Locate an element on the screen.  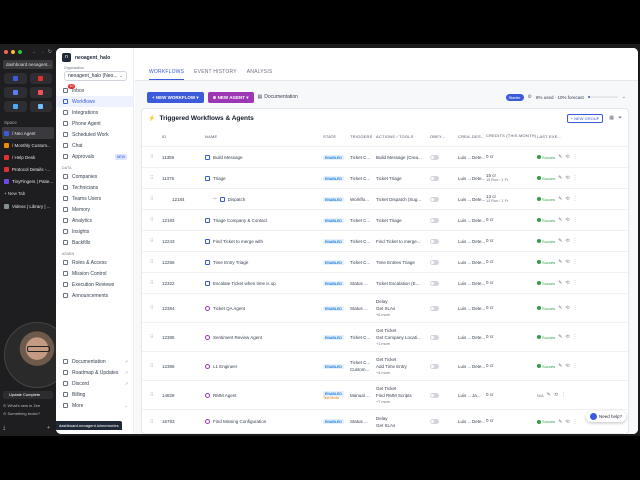
settings-icon: ⚙ is located at coordinates (530, 97).